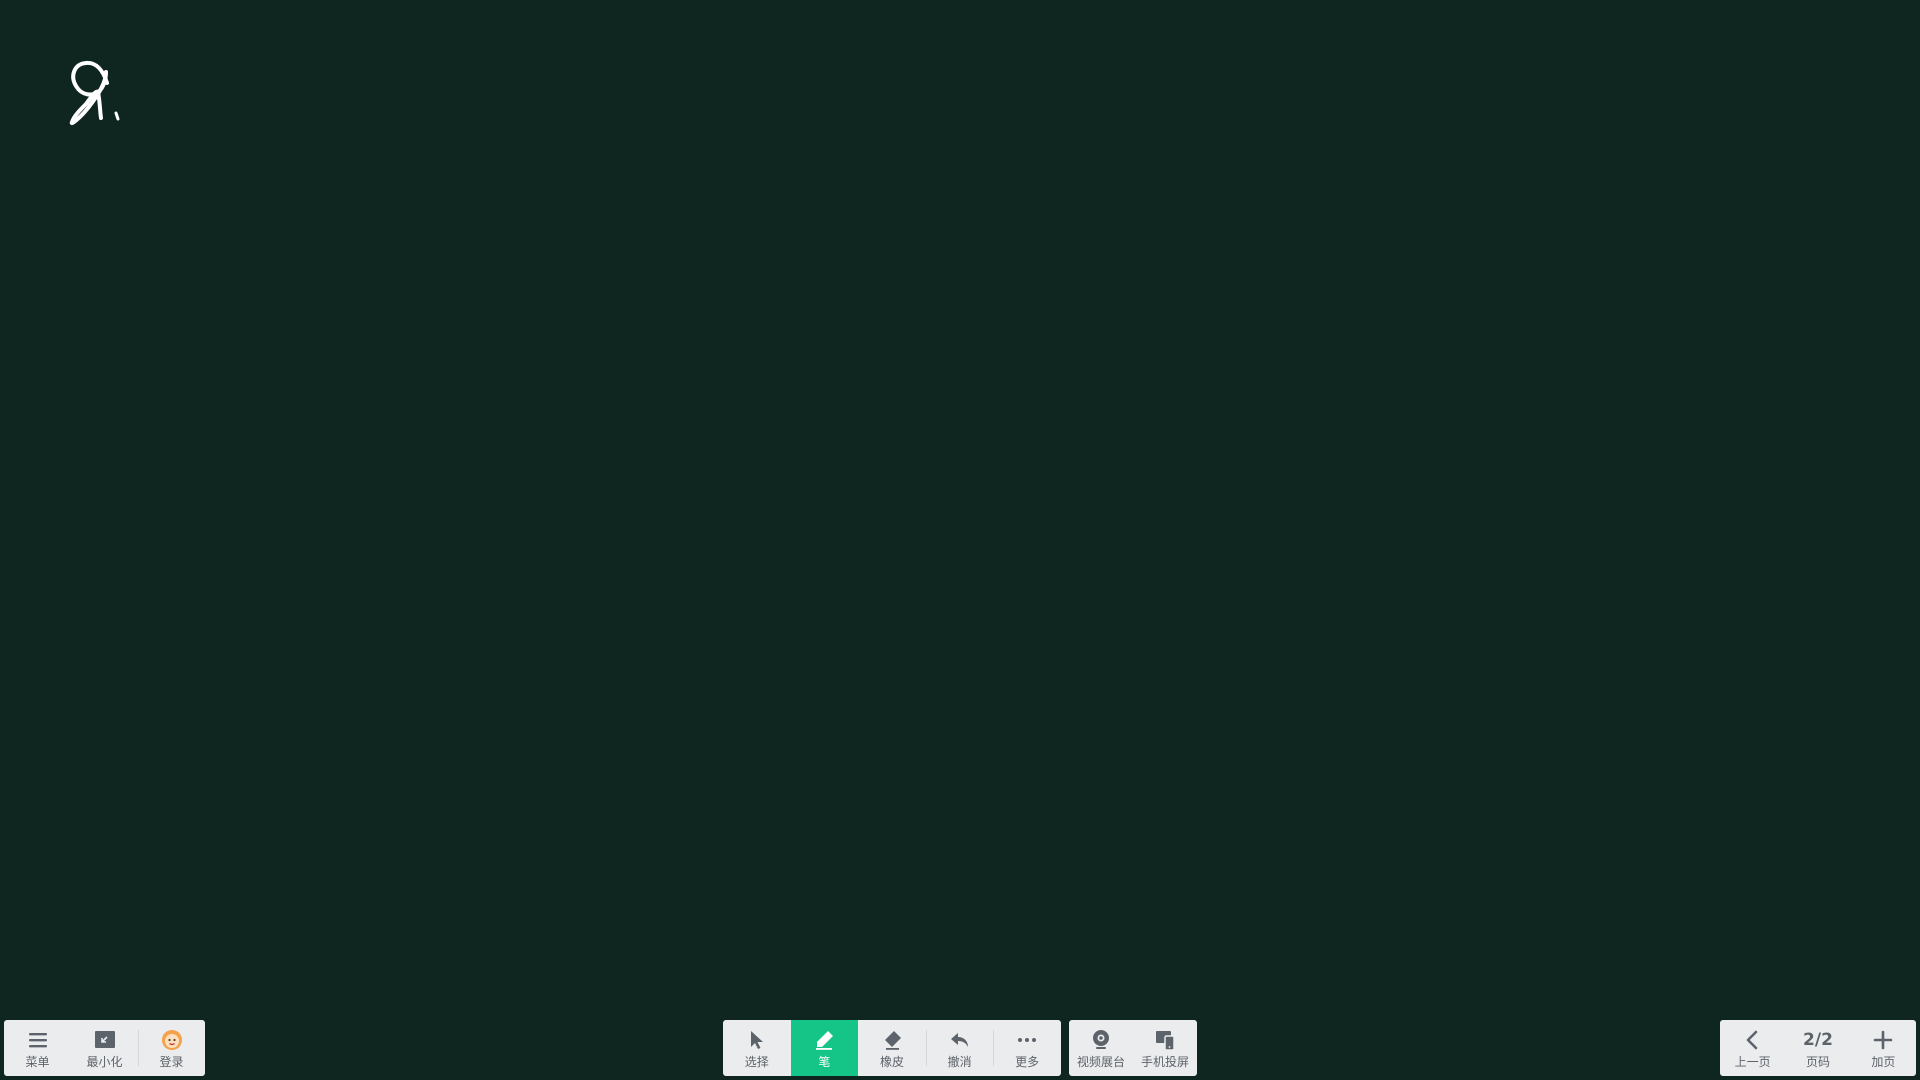 This screenshot has height=1080, width=1920. I want to click on hamburger-icon, so click(38, 1040).